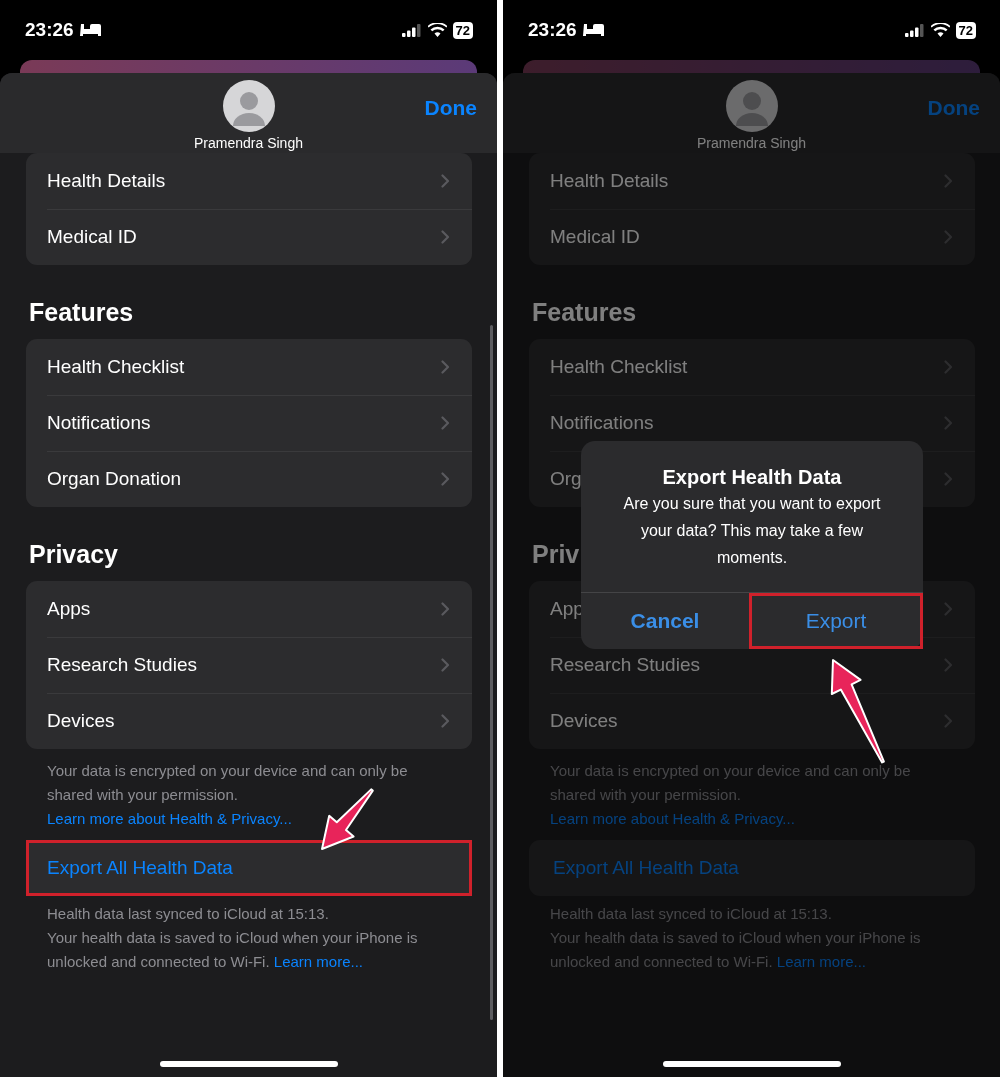 The height and width of the screenshot is (1077, 1000). Describe the element at coordinates (752, 477) in the screenshot. I see `alert-title: Export Health Data` at that location.